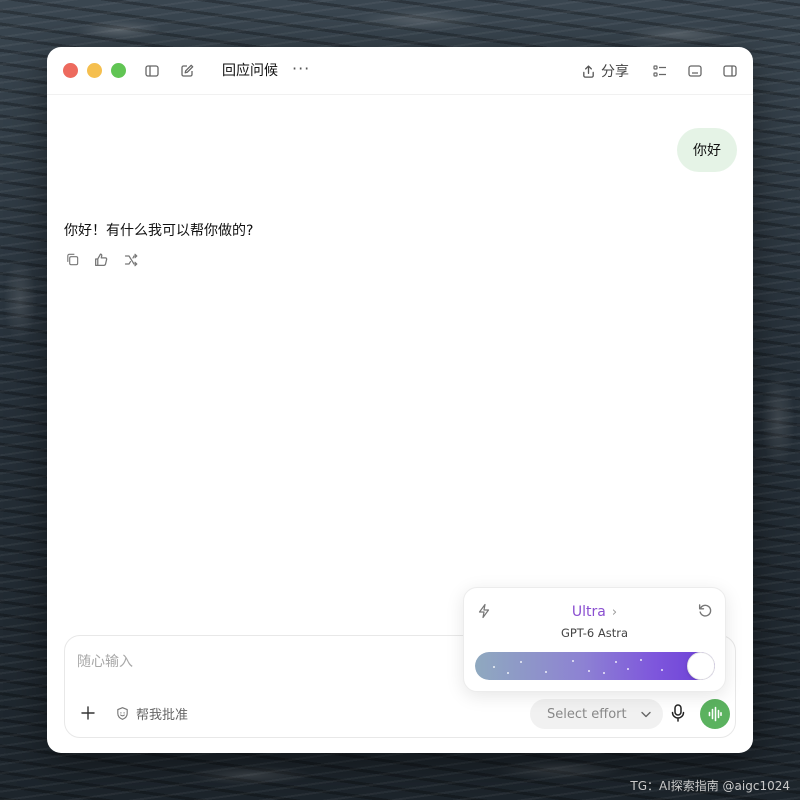  Describe the element at coordinates (152, 71) in the screenshot. I see `sidebar-toggle-icon` at that location.